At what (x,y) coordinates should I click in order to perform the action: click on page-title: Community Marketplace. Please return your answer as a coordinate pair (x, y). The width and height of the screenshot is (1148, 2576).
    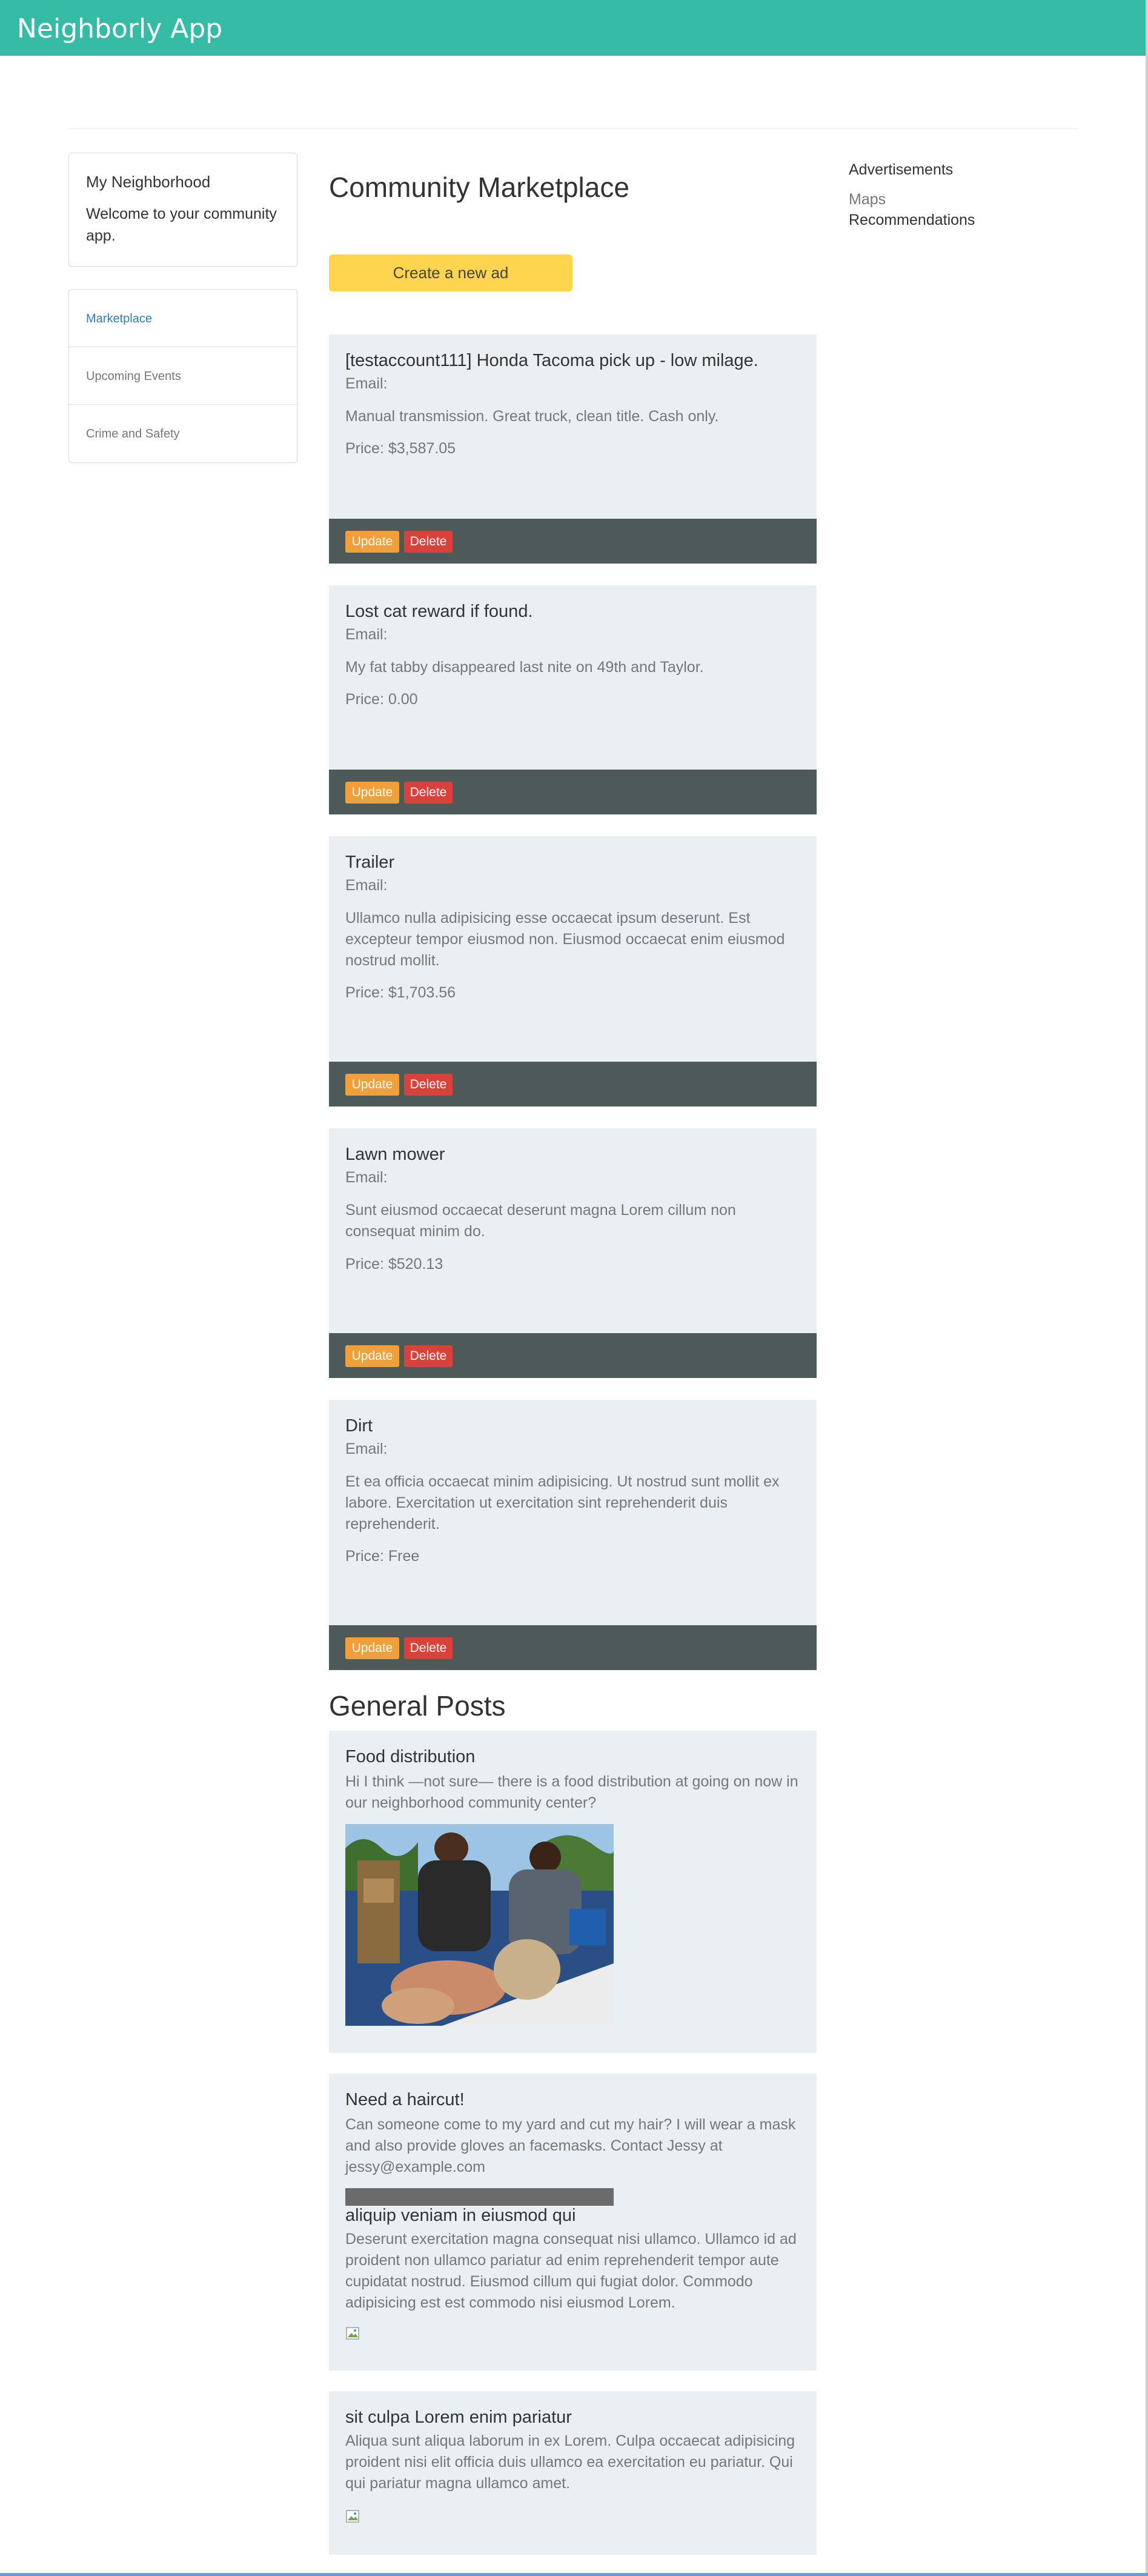
    Looking at the image, I should click on (479, 187).